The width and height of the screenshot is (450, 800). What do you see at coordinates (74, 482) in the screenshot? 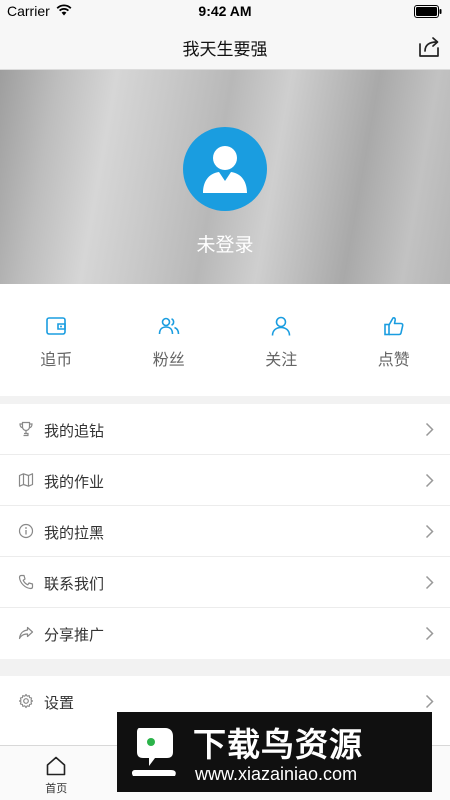
I see `menu-label: 我的作业` at bounding box center [74, 482].